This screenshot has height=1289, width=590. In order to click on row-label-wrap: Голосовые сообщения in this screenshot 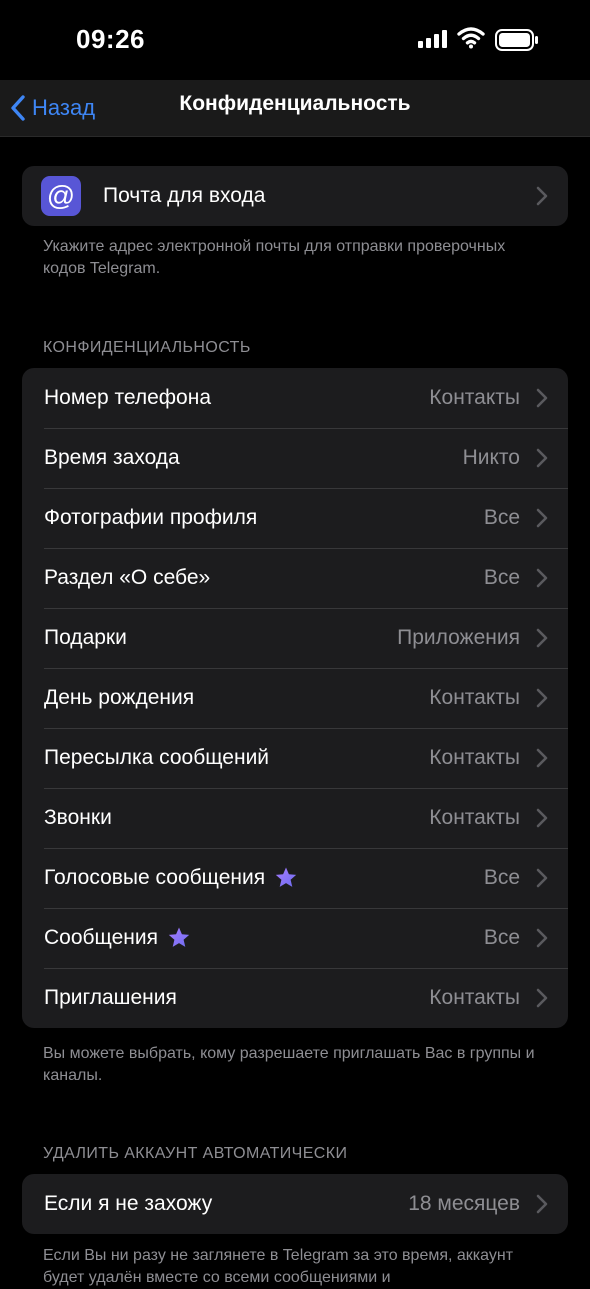, I will do `click(171, 878)`.